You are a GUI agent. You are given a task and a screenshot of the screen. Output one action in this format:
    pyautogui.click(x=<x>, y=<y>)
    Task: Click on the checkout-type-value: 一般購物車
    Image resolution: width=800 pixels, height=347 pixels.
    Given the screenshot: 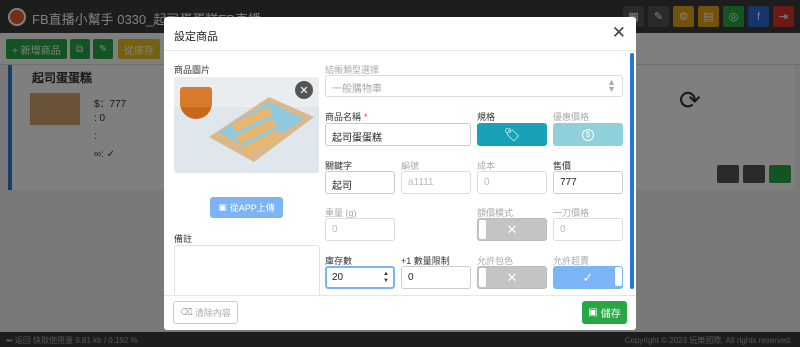 What is the action you would take?
    pyautogui.click(x=357, y=89)
    